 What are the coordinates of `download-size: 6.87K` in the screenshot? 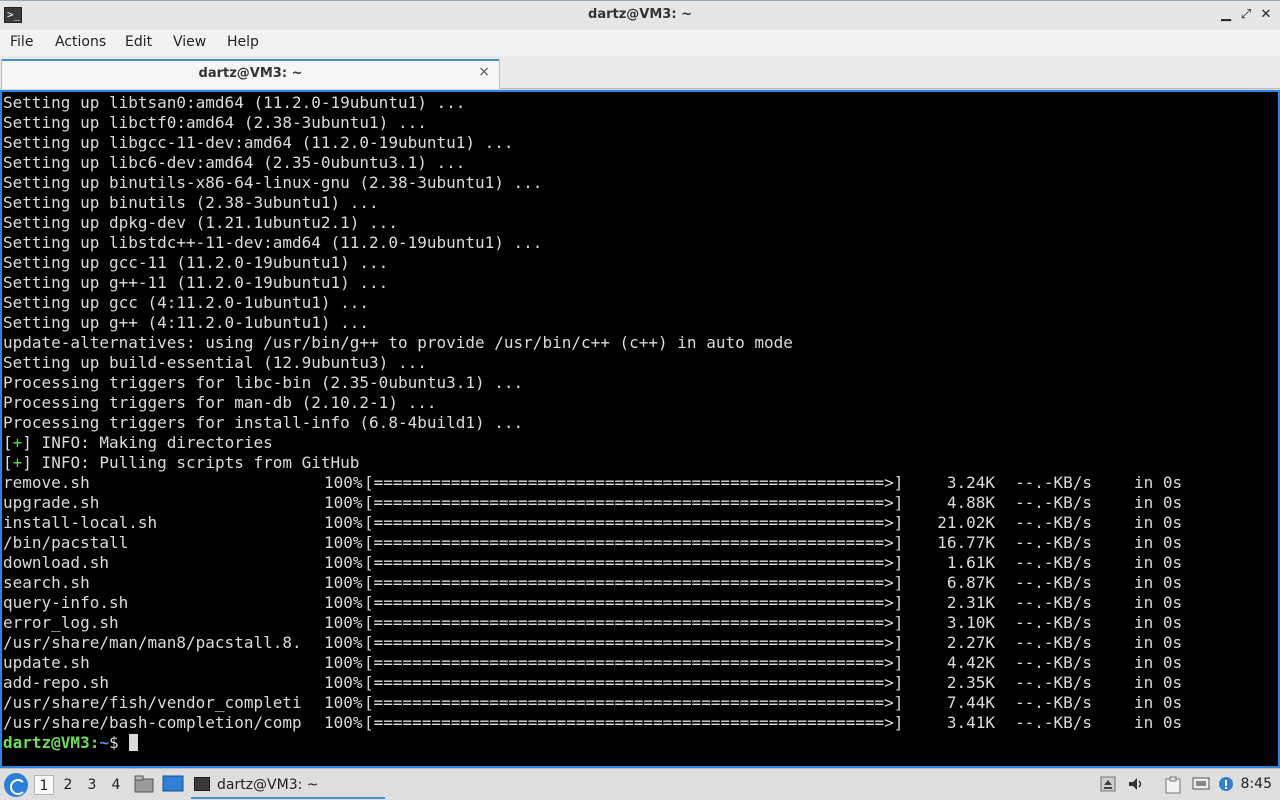 It's located at (970, 582).